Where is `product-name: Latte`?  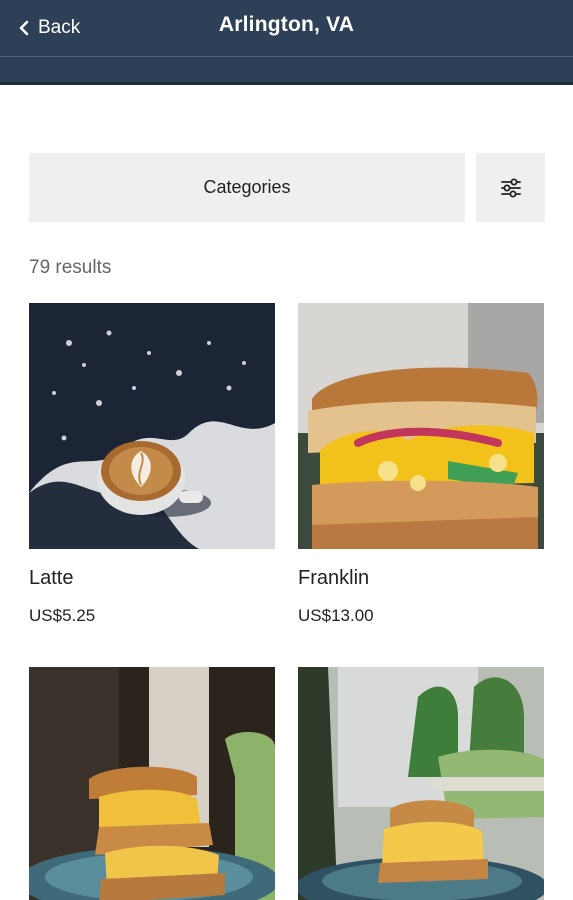 product-name: Latte is located at coordinates (51, 578).